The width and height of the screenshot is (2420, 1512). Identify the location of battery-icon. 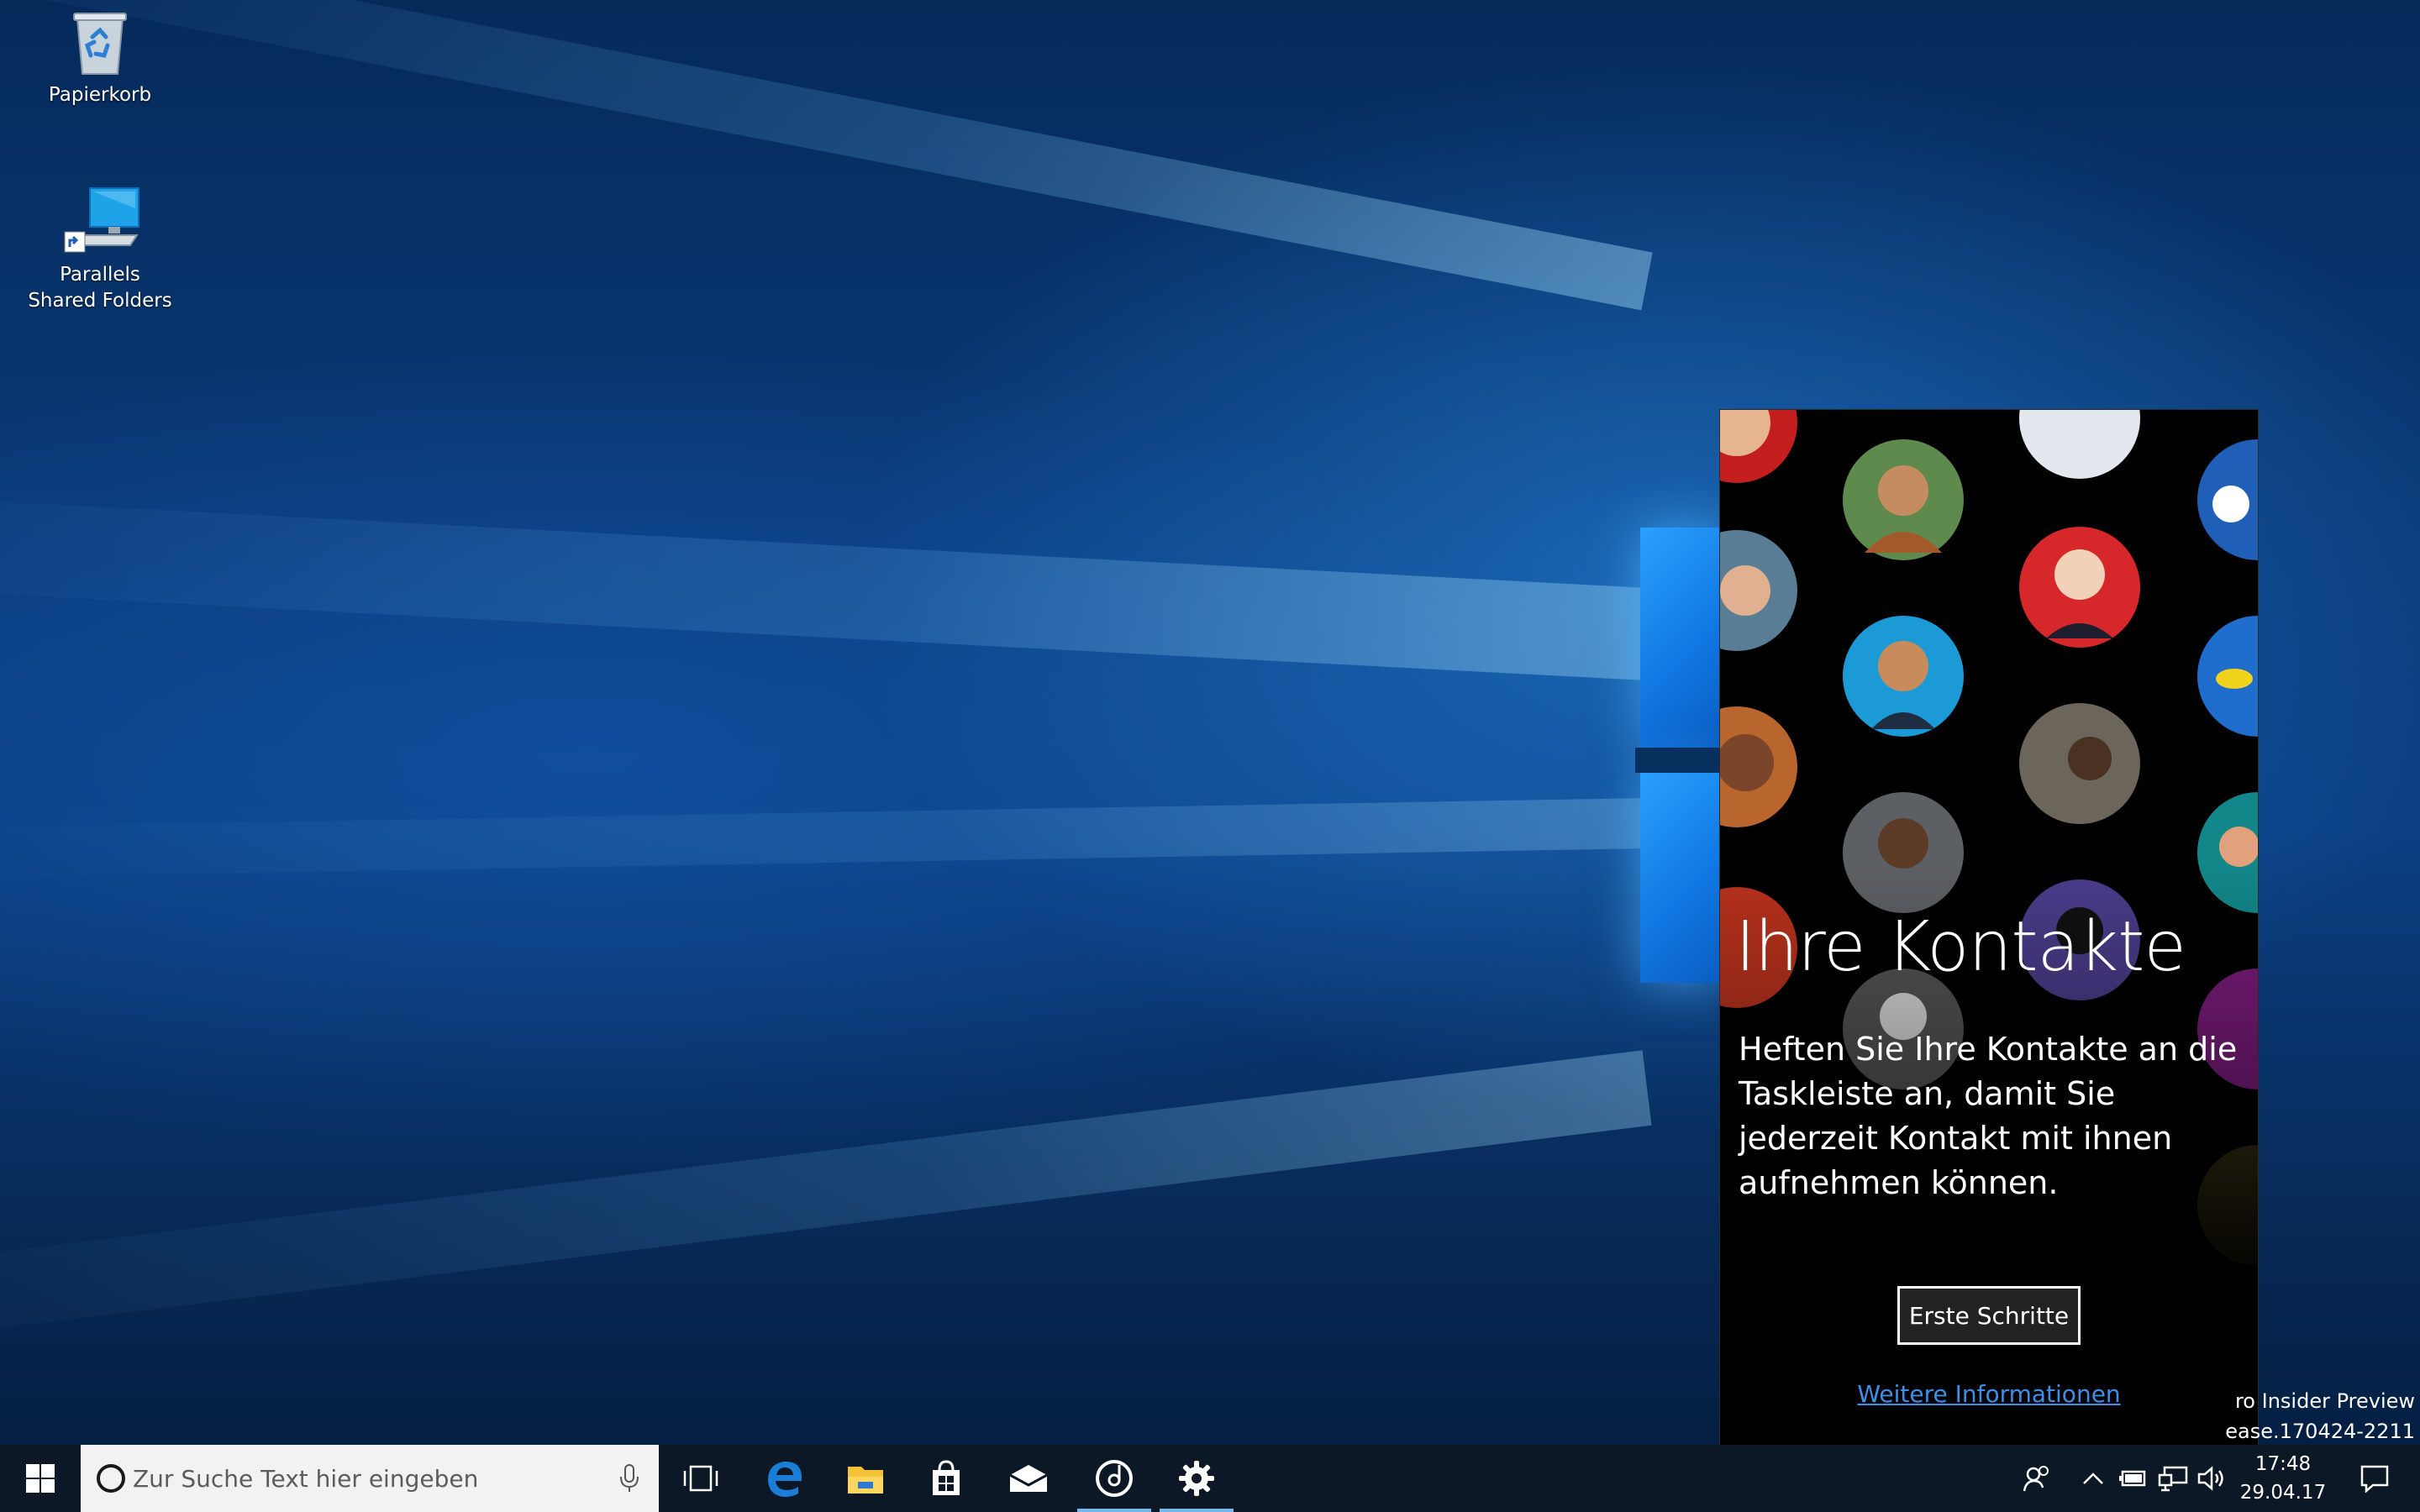
(2132, 1478).